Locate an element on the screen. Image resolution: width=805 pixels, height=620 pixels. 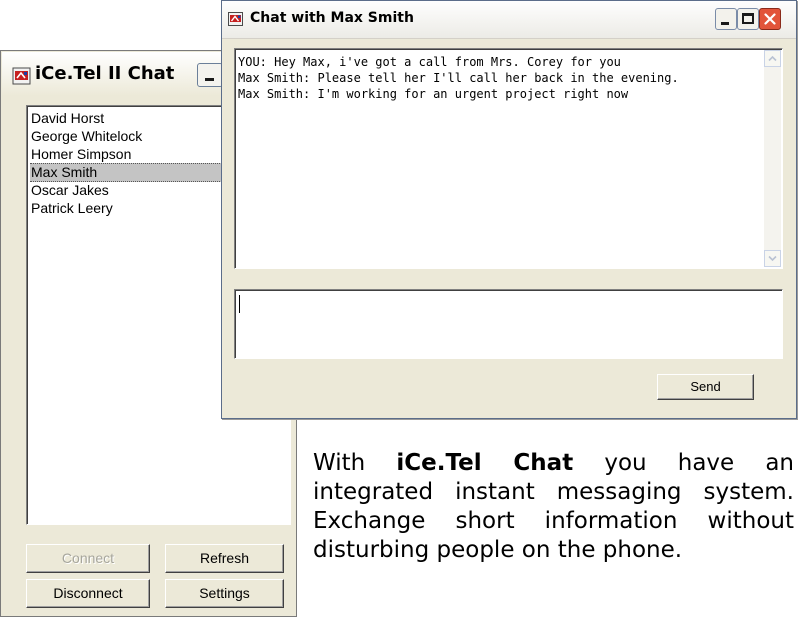
scroll-down-button is located at coordinates (772, 258).